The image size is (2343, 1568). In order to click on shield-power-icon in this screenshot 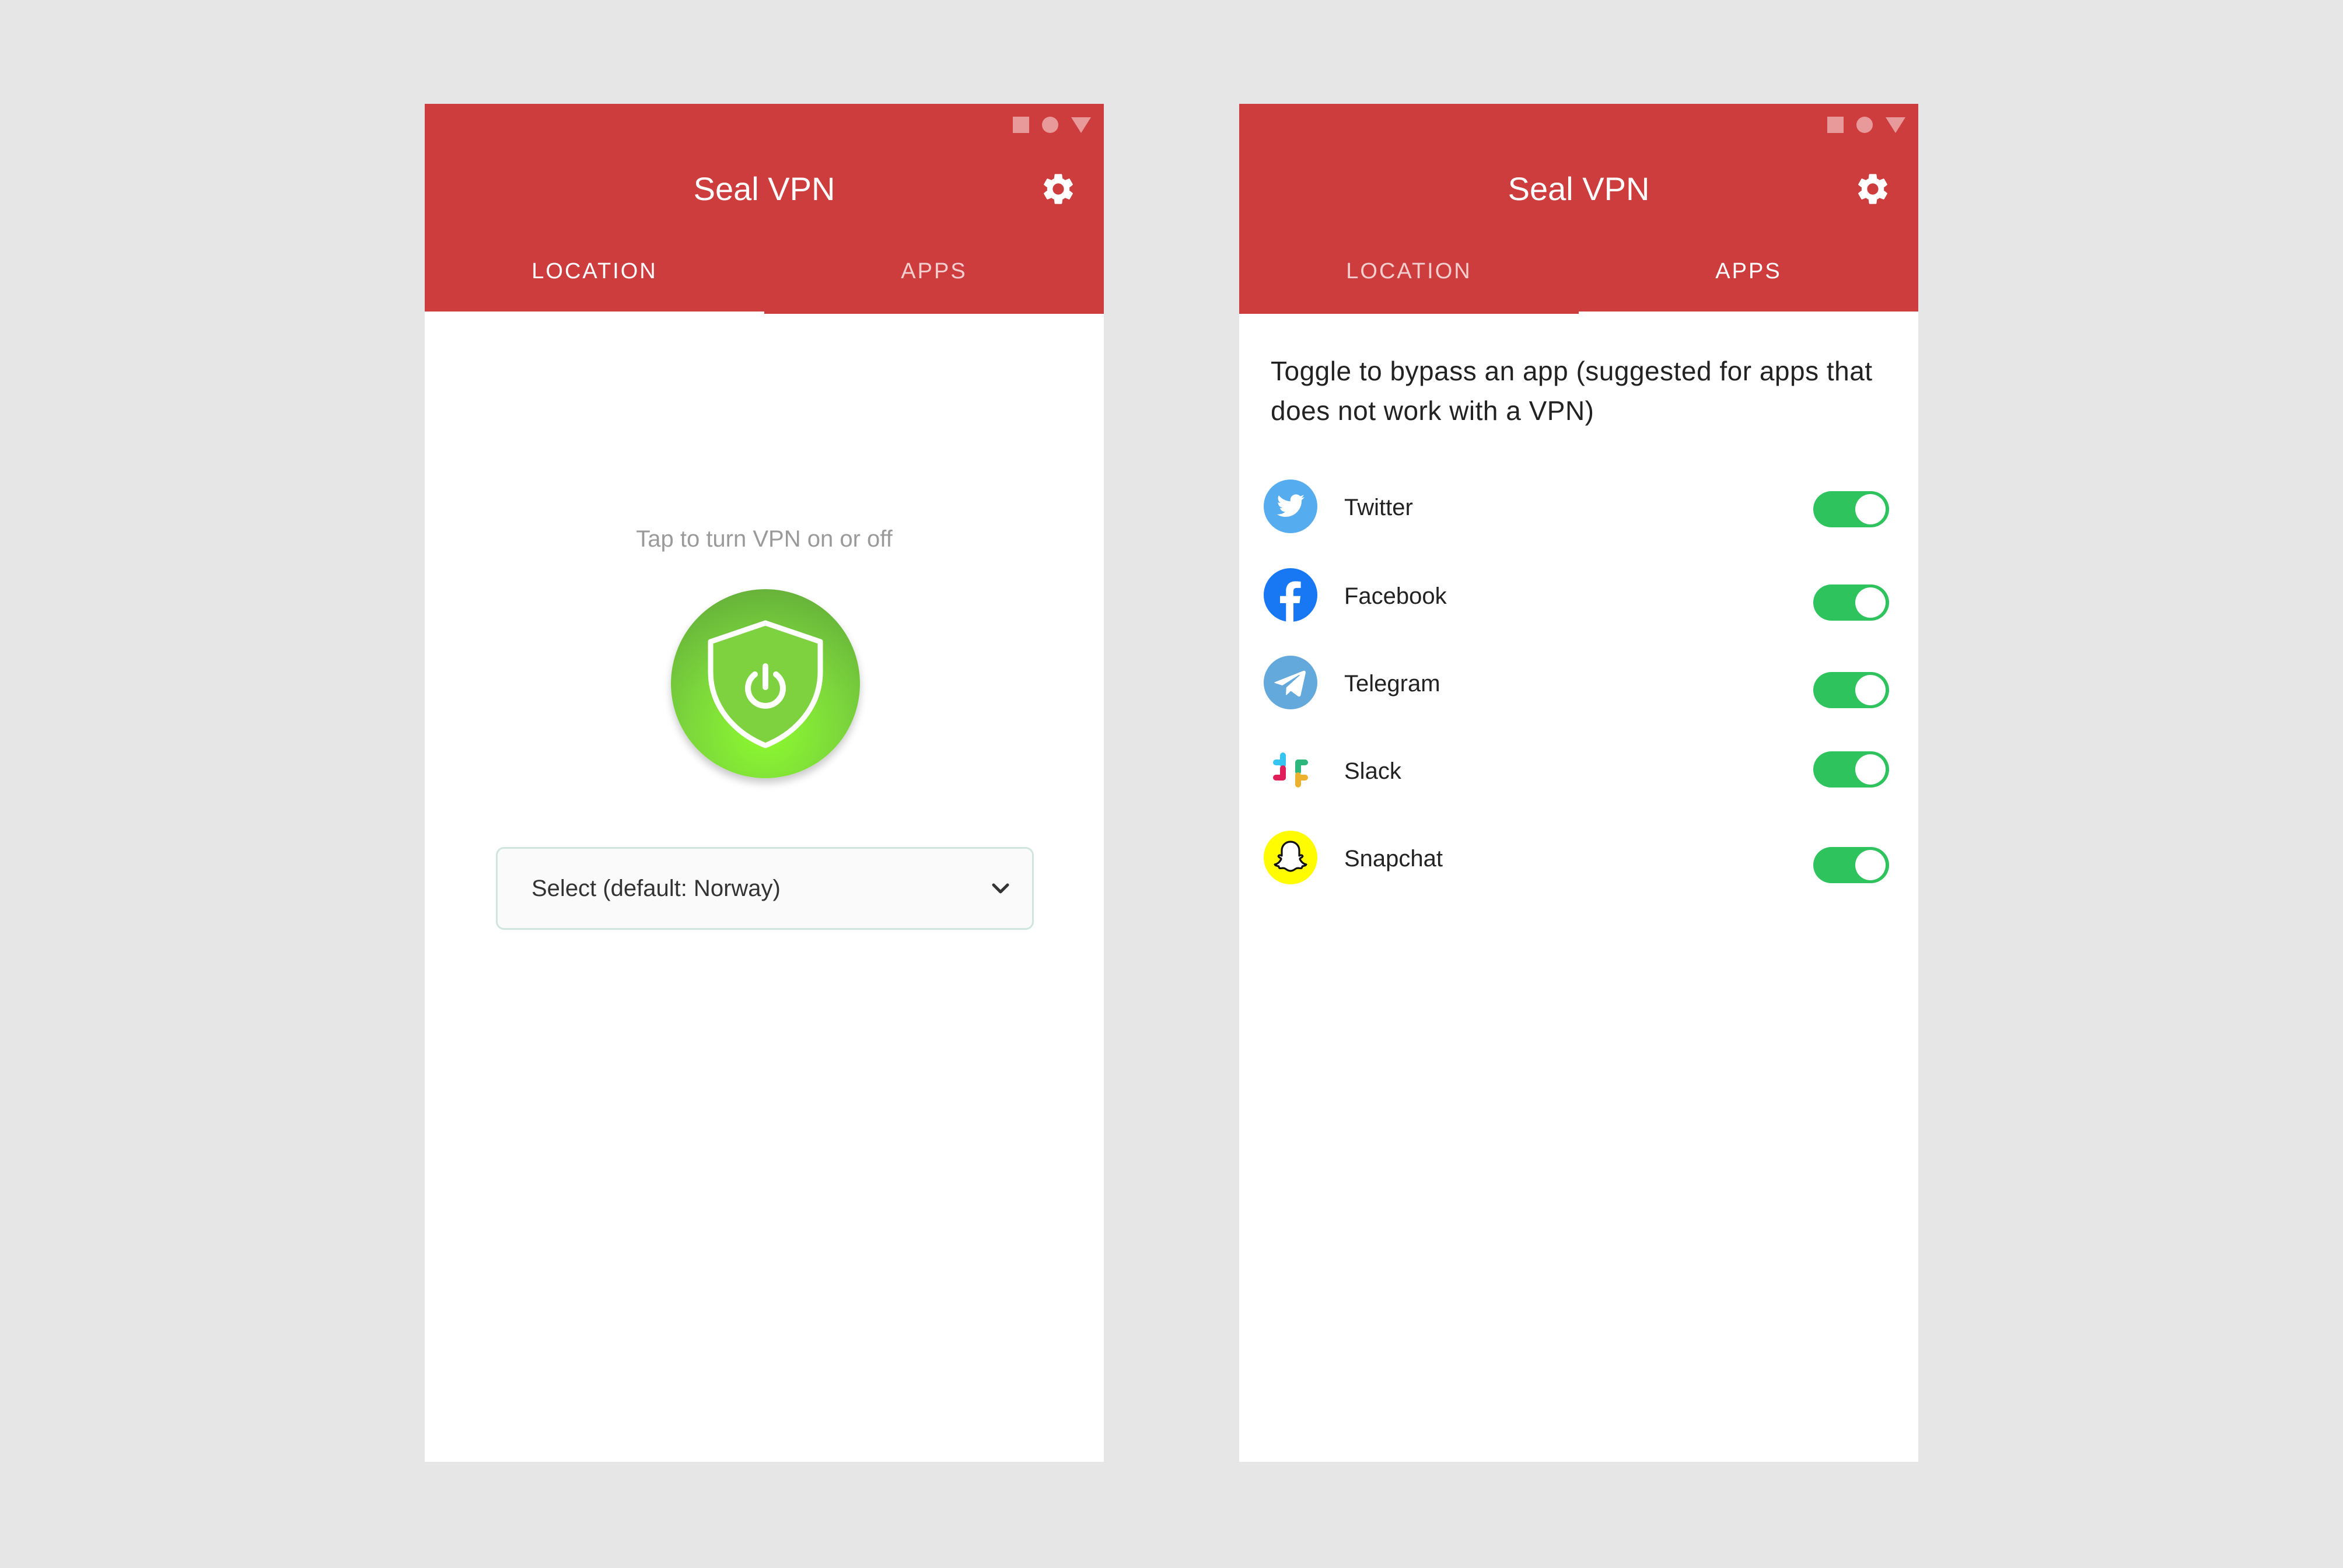, I will do `click(765, 684)`.